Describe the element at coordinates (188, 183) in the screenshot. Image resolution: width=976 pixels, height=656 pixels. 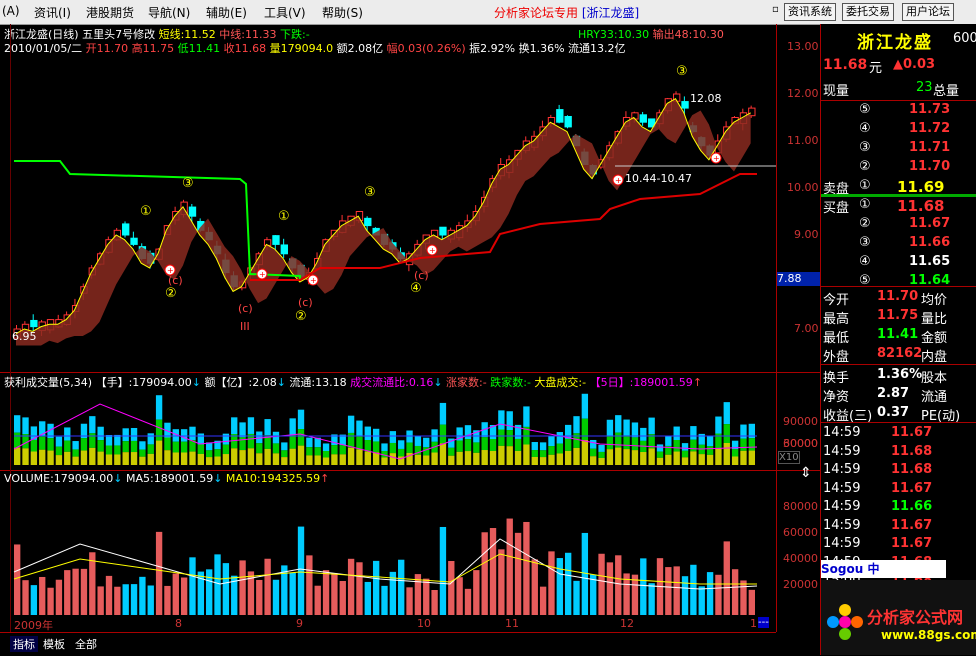
I see `wave-label: ③` at that location.